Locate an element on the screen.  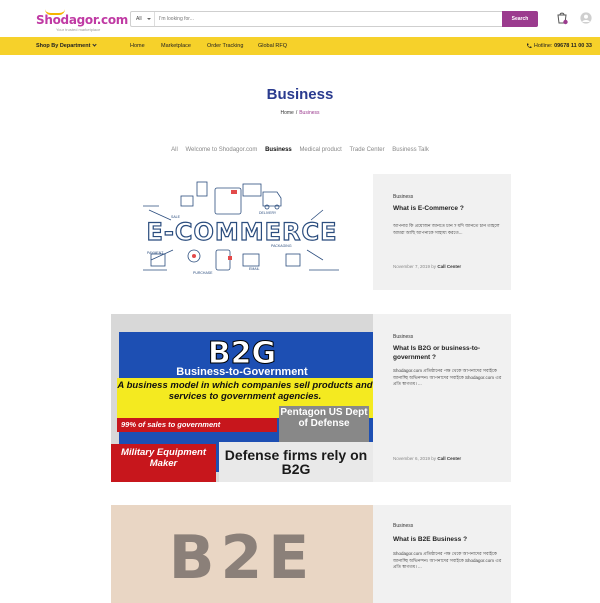
image-label-sale: SALE is located at coordinates (176, 217).